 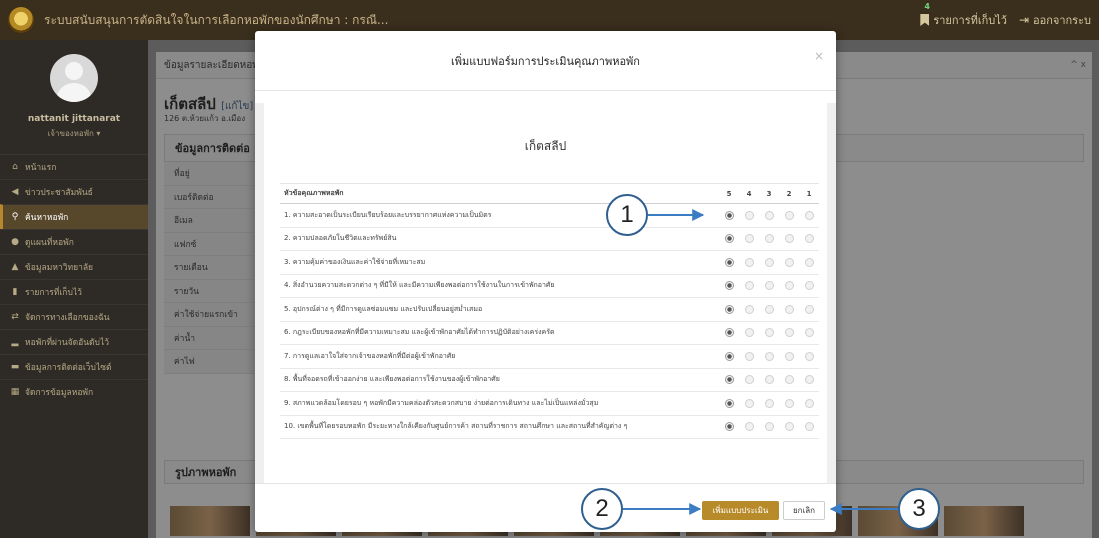 What do you see at coordinates (74, 216) in the screenshot?
I see `sidebar-item: ⚲ ค้นหาหอพัก` at bounding box center [74, 216].